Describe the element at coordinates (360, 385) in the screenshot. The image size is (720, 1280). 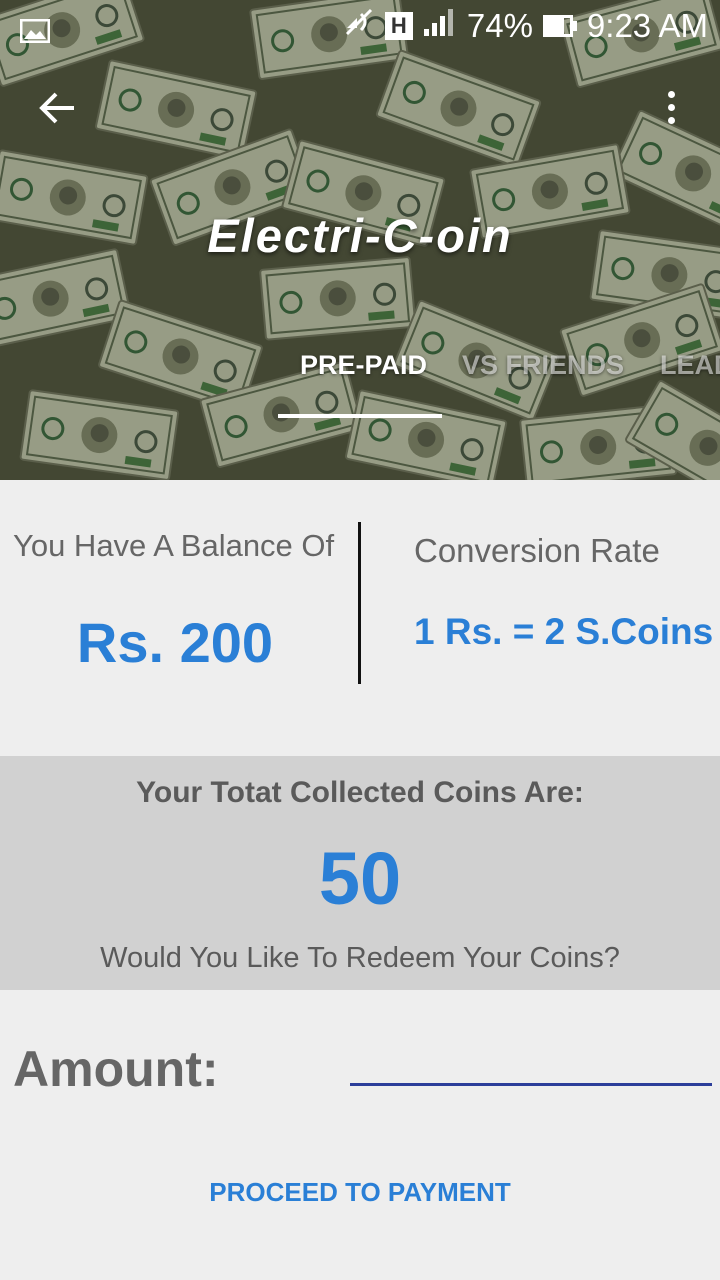
I see `tab-bar: PRE-PAID VS FRIENDS LEAD` at that location.